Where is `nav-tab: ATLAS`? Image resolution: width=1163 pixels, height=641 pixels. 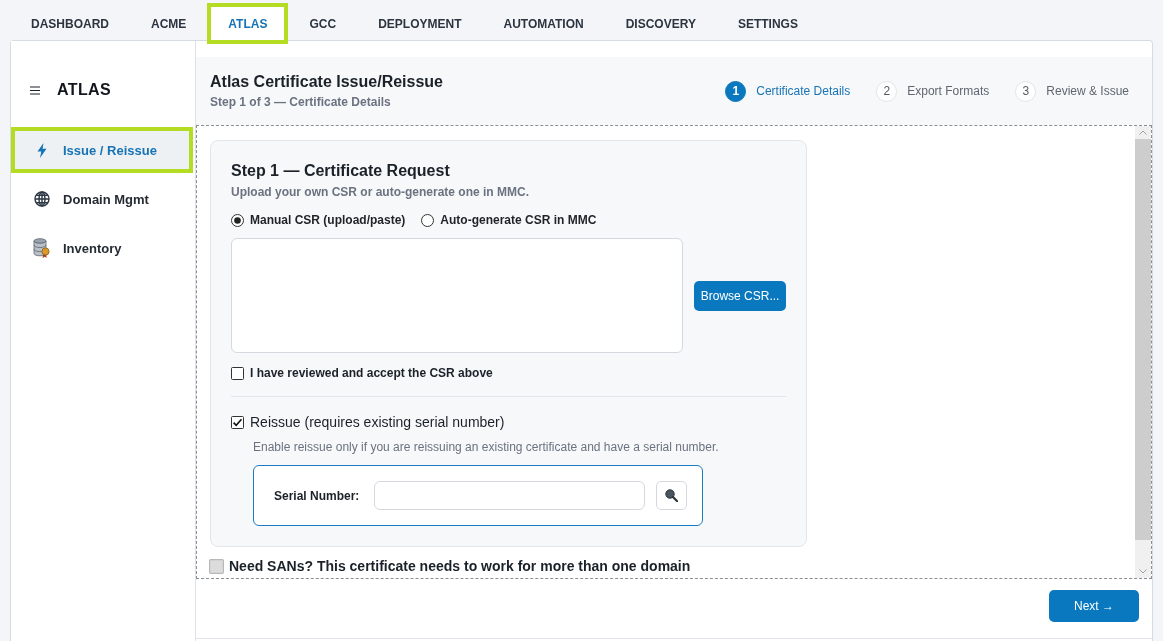
nav-tab: ATLAS is located at coordinates (248, 23).